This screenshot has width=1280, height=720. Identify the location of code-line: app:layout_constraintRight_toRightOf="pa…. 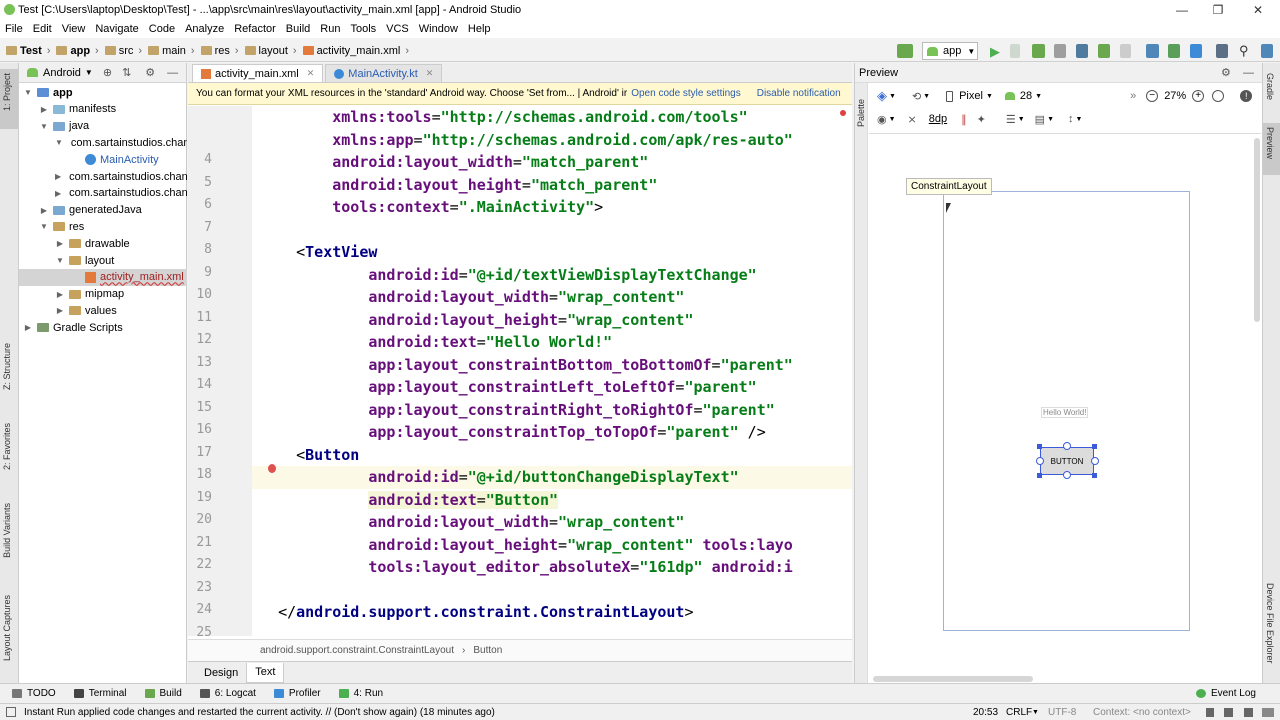
(517, 410).